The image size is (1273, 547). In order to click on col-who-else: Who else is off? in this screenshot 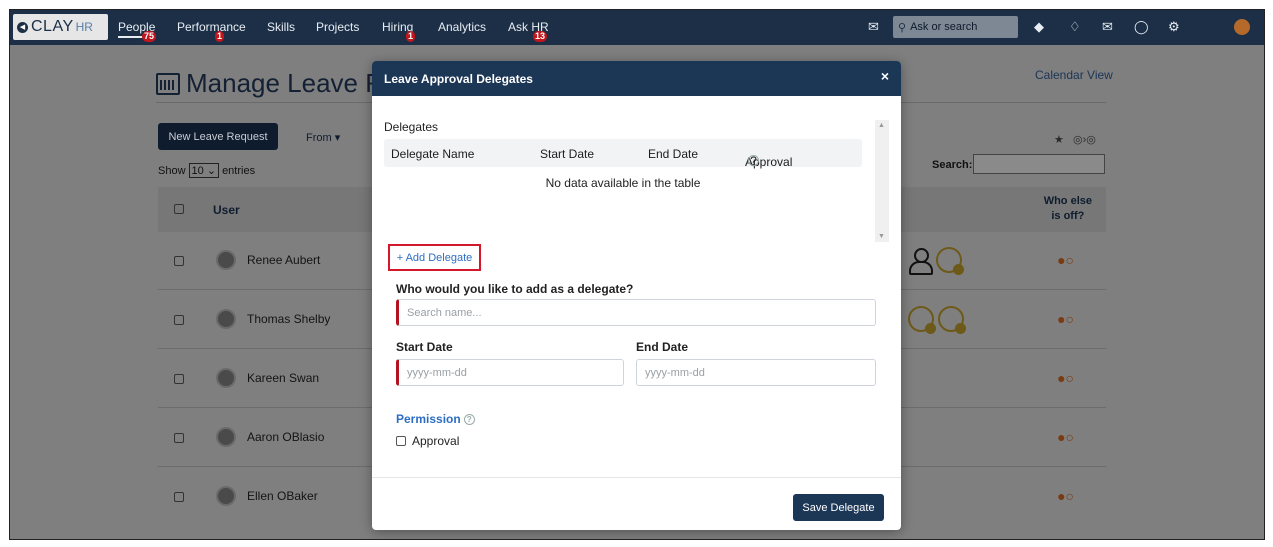, I will do `click(1068, 209)`.